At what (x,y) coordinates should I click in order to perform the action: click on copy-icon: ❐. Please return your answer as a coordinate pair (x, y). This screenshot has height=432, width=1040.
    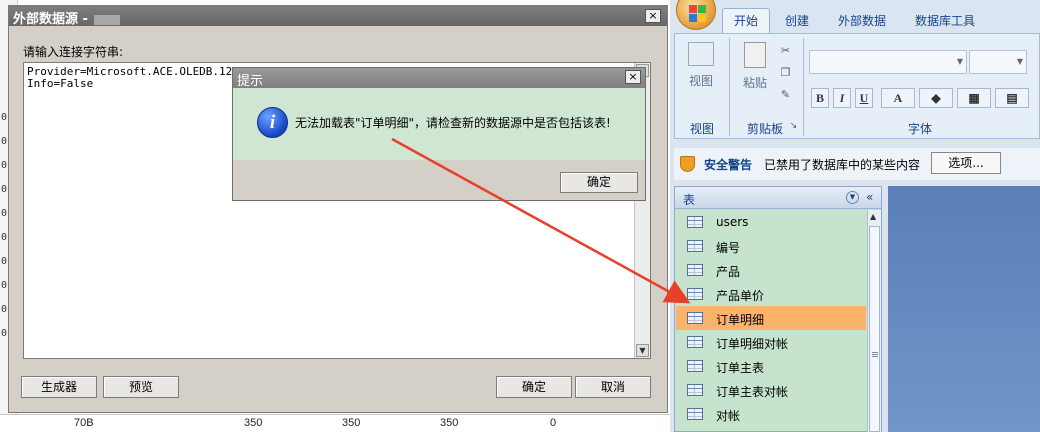
    Looking at the image, I should click on (785, 72).